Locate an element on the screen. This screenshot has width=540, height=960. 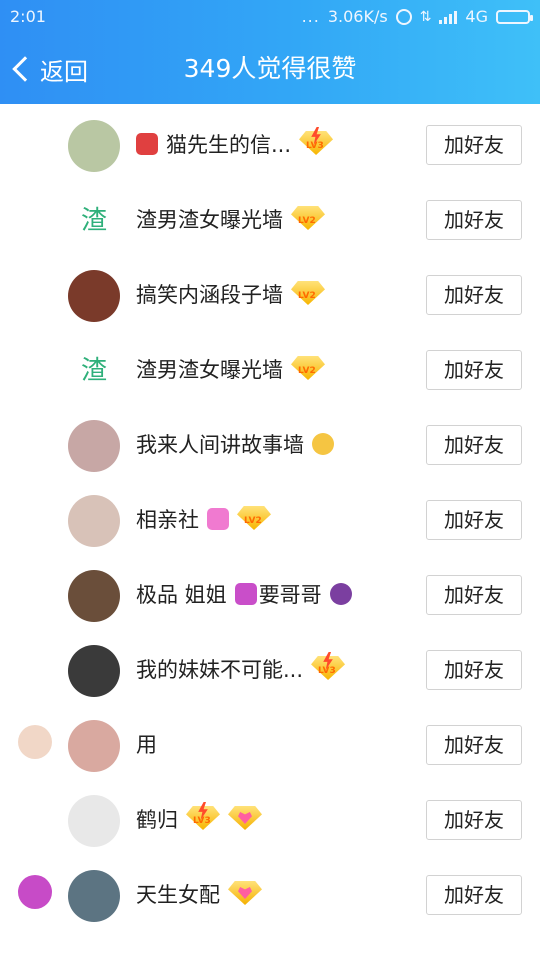
top-bar: 2:01 ... 3.06K/s ⇅ 4G 返回 349人觉得很赞 is located at coordinates (270, 52).